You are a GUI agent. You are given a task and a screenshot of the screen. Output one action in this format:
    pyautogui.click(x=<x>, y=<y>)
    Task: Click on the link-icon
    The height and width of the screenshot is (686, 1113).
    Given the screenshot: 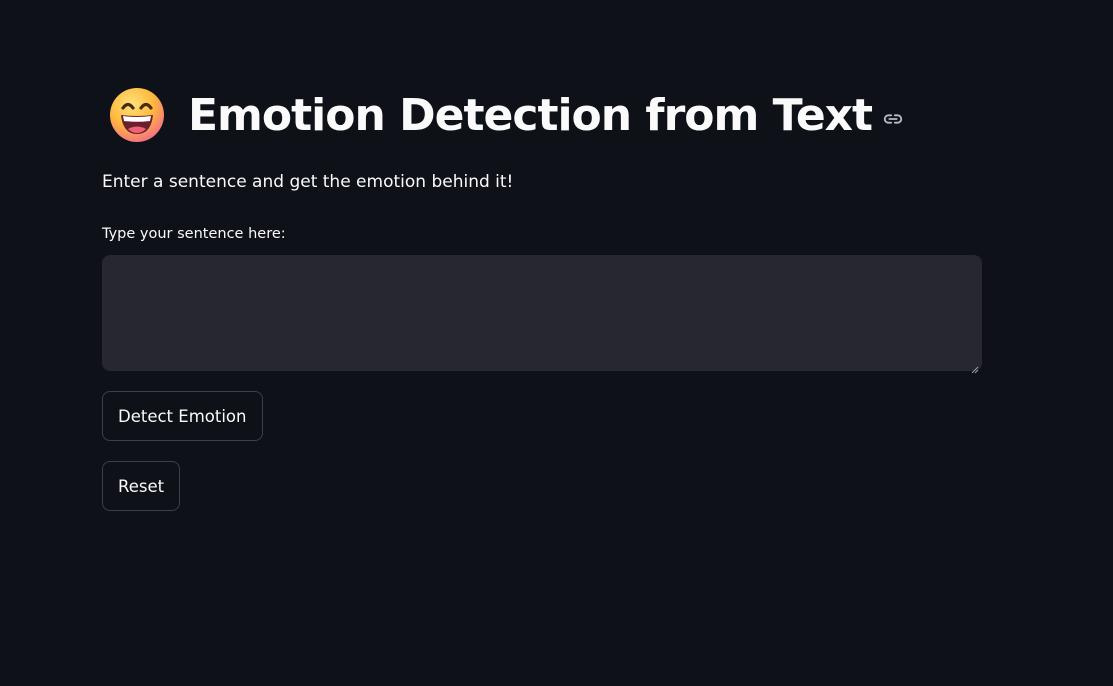 What is the action you would take?
    pyautogui.click(x=893, y=119)
    